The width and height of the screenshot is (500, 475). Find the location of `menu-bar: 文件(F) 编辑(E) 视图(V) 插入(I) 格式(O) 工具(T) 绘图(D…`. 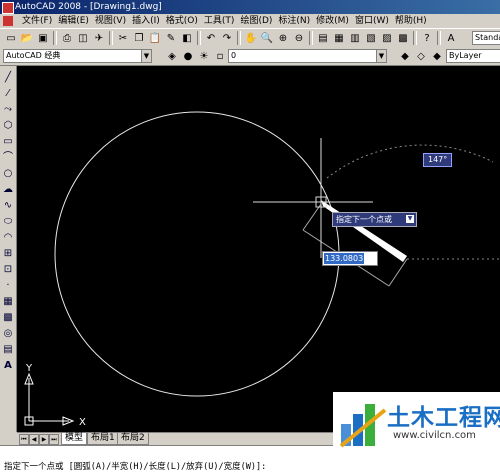

menu-bar: 文件(F) 编辑(E) 视图(V) 插入(I) 格式(O) 工具(T) 绘图(D… is located at coordinates (250, 21).